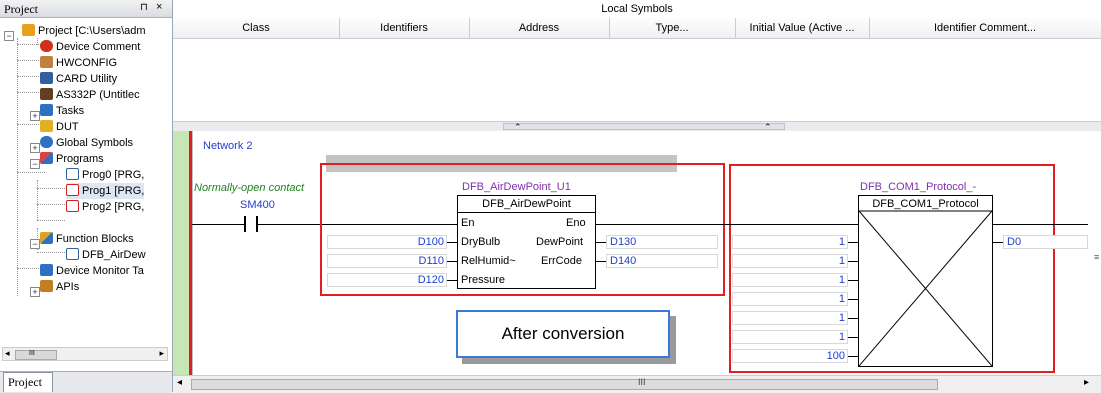  I want to click on device-comment-icon, so click(46, 46).